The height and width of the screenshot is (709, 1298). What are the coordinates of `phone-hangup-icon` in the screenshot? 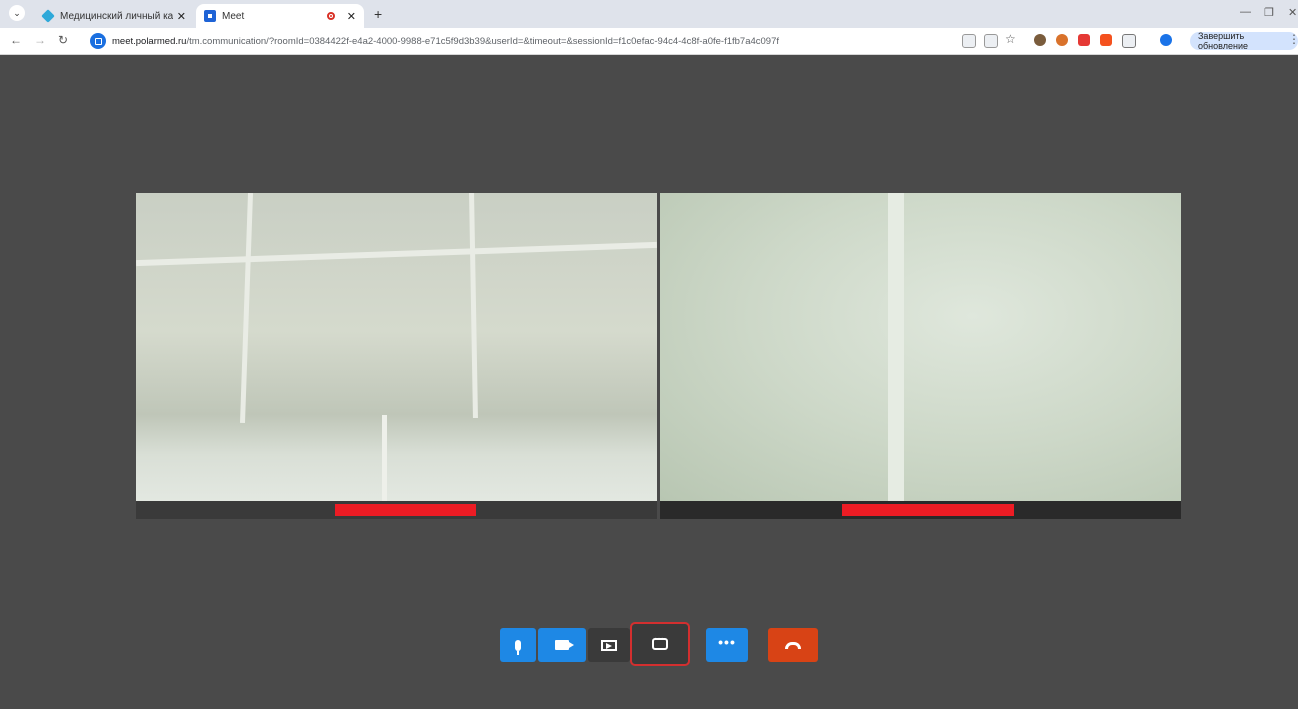 It's located at (793, 645).